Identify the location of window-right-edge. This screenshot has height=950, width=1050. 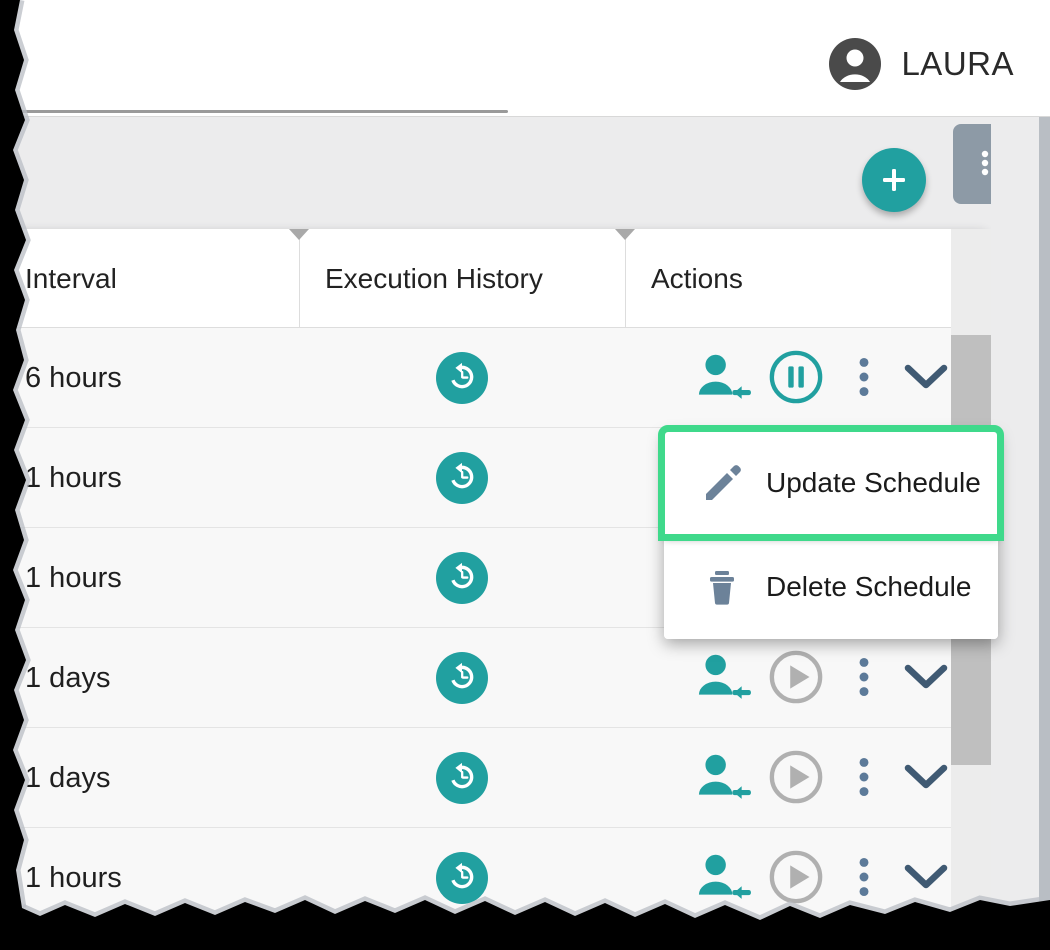
(1044, 533).